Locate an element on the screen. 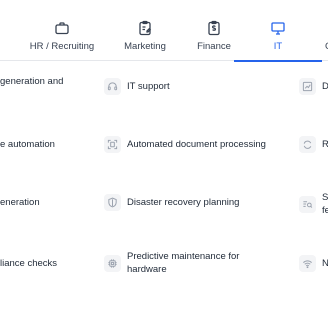 The height and width of the screenshot is (320, 328). tab-label: IT is located at coordinates (278, 46).